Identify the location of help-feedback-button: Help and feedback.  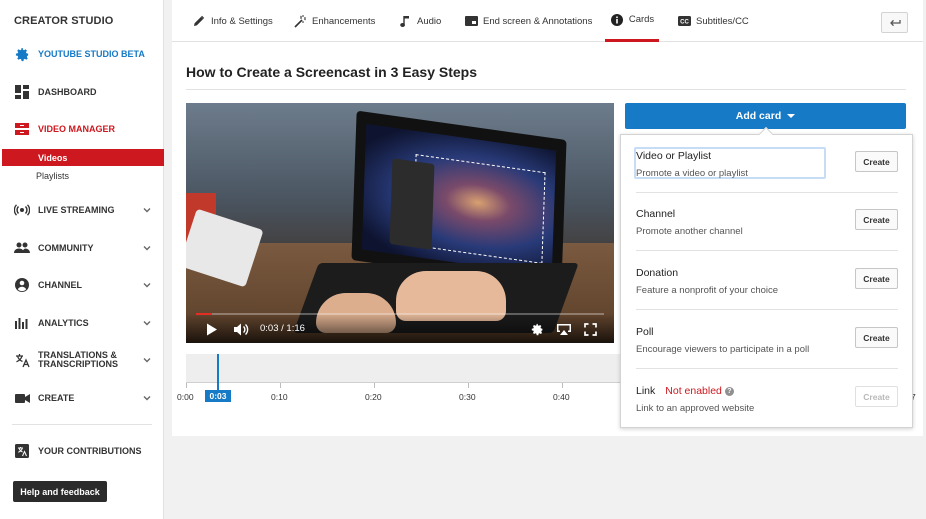
(60, 491).